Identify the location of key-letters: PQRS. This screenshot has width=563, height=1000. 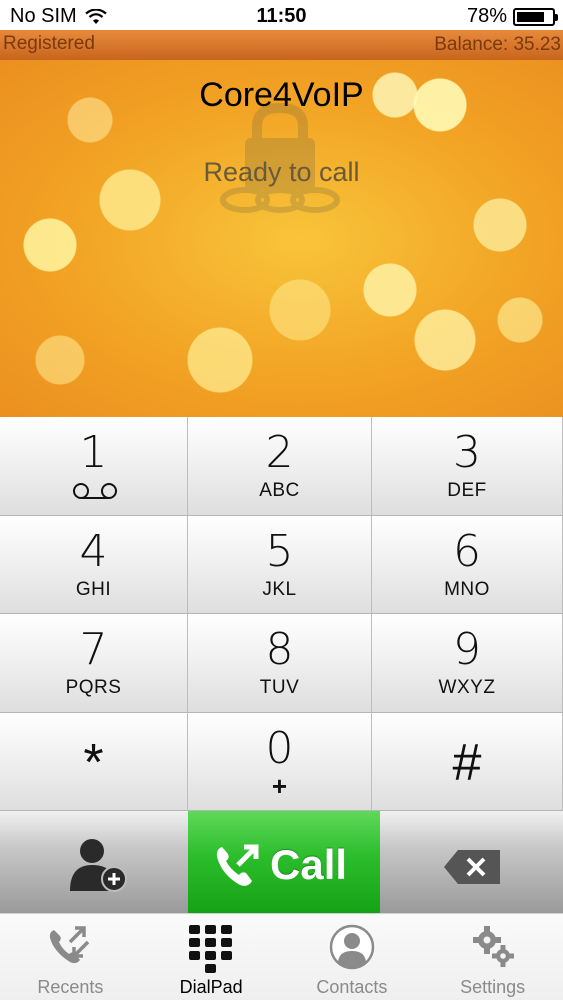
(93, 687).